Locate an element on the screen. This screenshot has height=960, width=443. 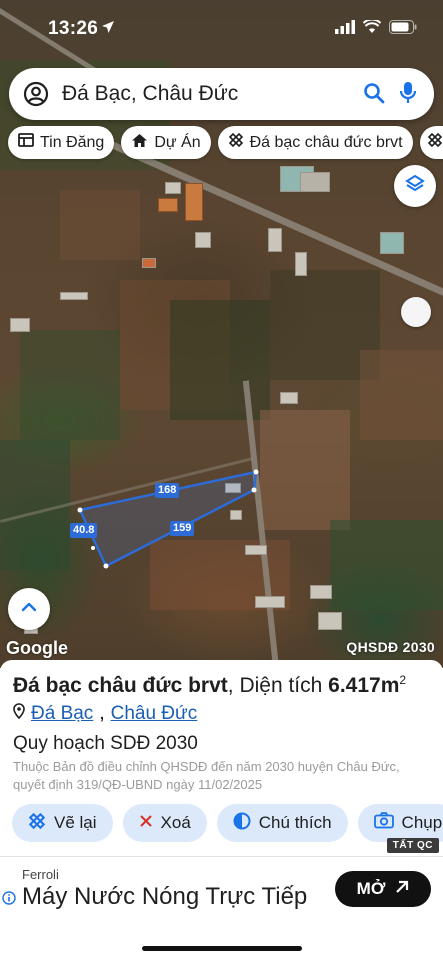
ad-open-label: MỞ is located at coordinates (371, 888).